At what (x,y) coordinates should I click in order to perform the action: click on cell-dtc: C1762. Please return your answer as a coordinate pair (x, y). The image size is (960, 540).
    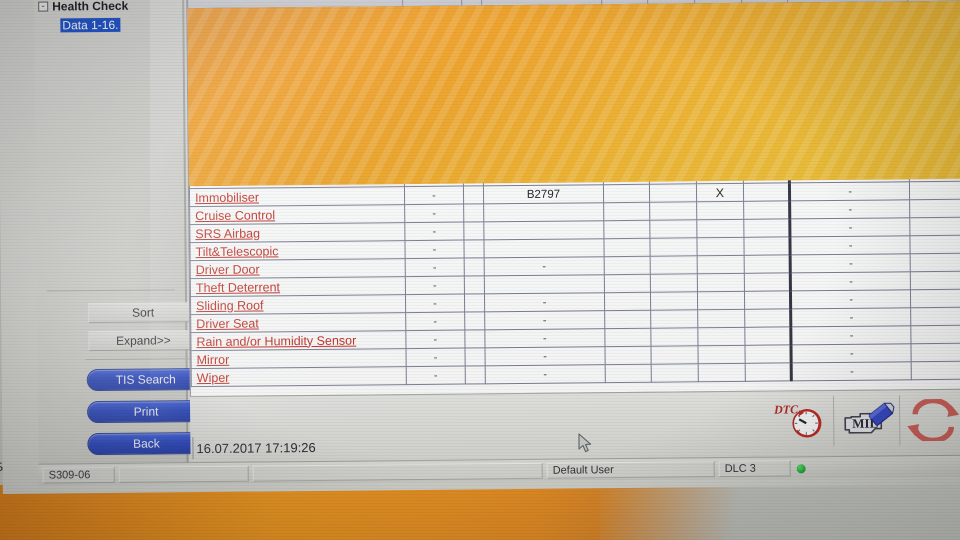
    Looking at the image, I should click on (543, 158).